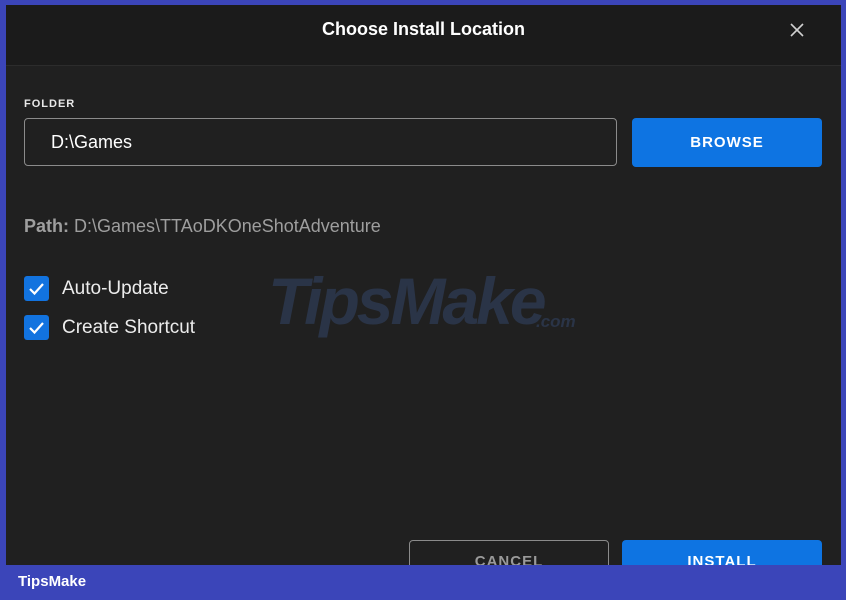 This screenshot has width=846, height=600. Describe the element at coordinates (722, 552) in the screenshot. I see `install-button: INSTALL` at that location.